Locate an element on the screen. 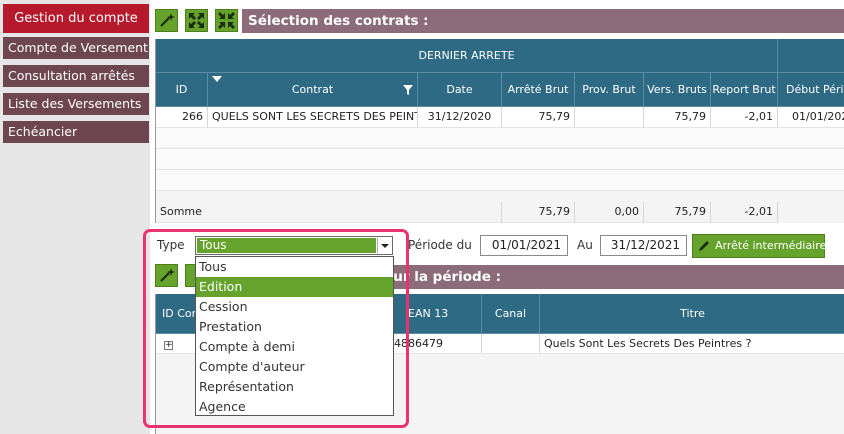 The height and width of the screenshot is (434, 844). cell-titre: Quels Sont Les Secrets Des Peintres ? is located at coordinates (692, 344).